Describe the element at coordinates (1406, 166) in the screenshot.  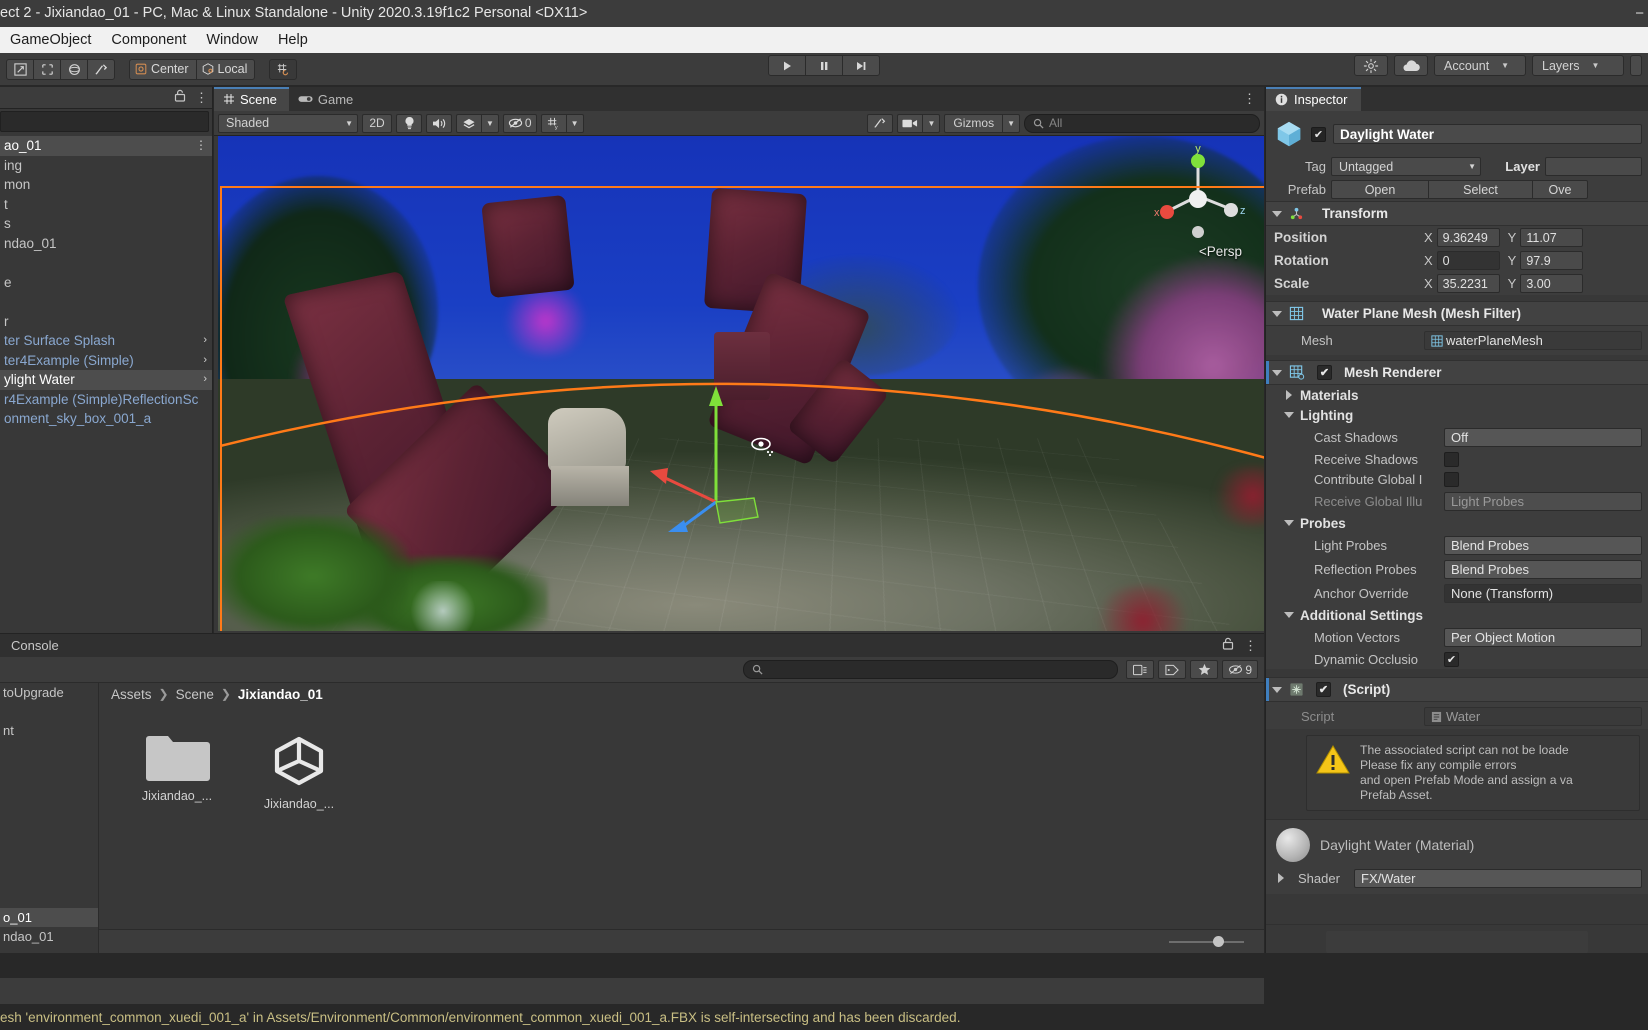
I see `tag-dropdown: Untagged ▼` at that location.